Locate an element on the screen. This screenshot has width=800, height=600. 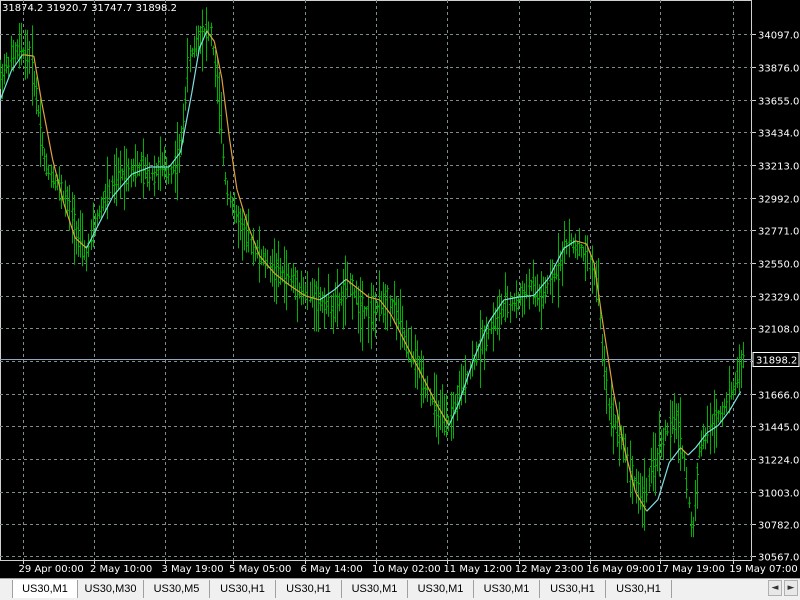
y-tick-label: 34097.0 is located at coordinates (778, 36).